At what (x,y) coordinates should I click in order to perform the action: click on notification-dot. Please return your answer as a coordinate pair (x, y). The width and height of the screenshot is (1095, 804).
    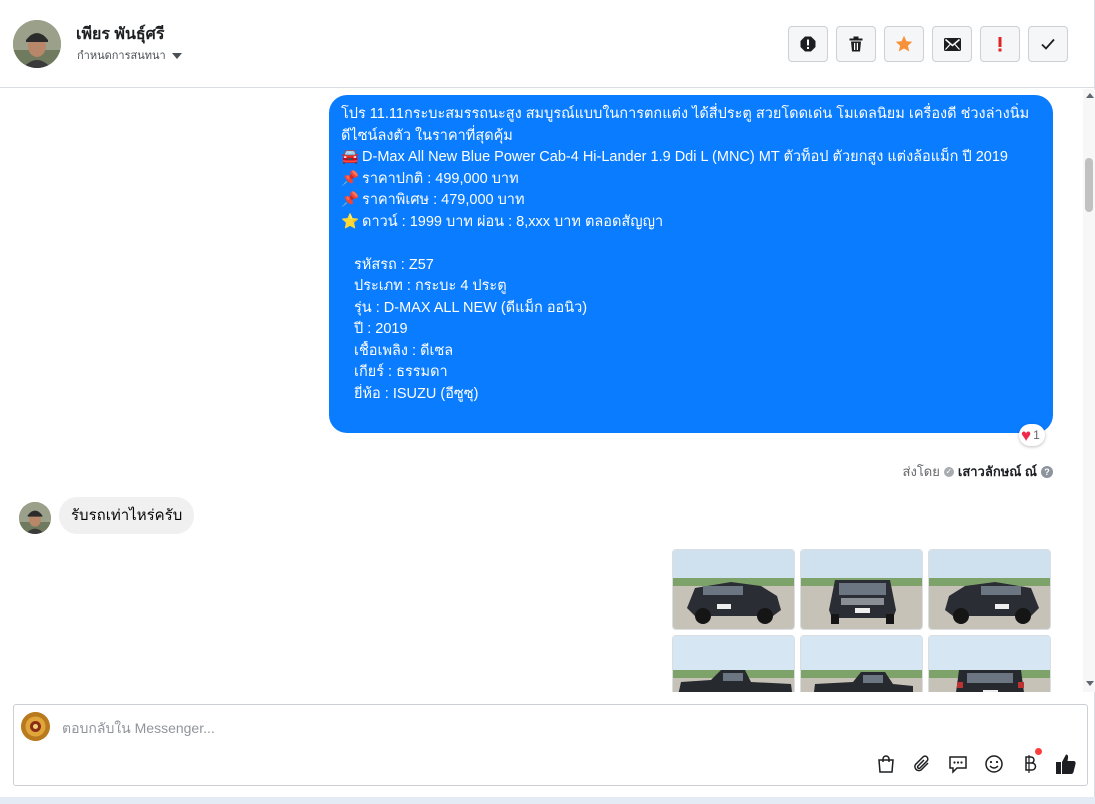
    Looking at the image, I should click on (1038, 751).